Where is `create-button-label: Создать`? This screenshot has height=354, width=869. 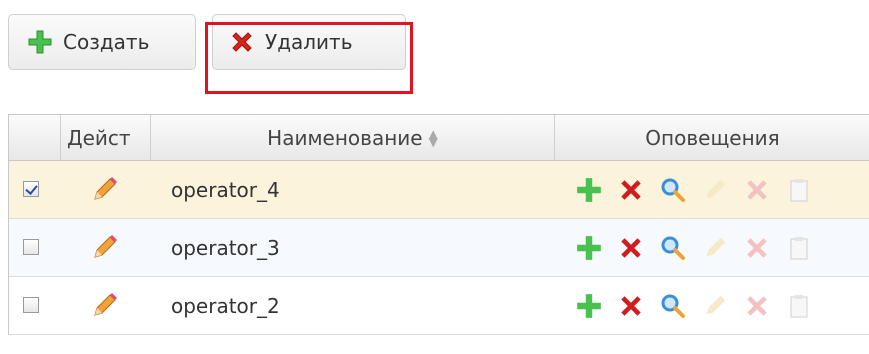
create-button-label: Создать is located at coordinates (106, 42).